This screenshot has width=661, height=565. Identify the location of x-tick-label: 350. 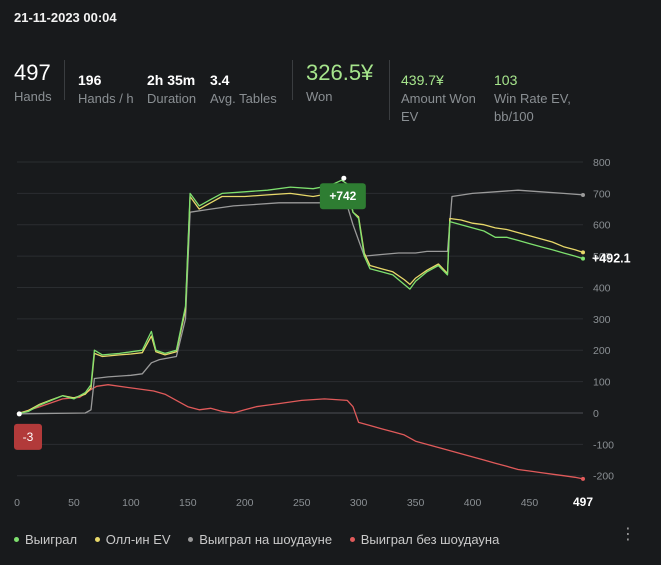
(416, 503).